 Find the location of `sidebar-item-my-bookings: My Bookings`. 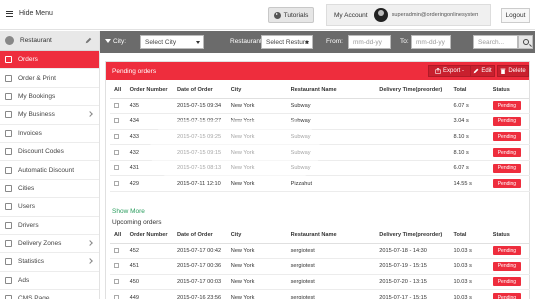

sidebar-item-my-bookings: My Bookings is located at coordinates (49, 97).